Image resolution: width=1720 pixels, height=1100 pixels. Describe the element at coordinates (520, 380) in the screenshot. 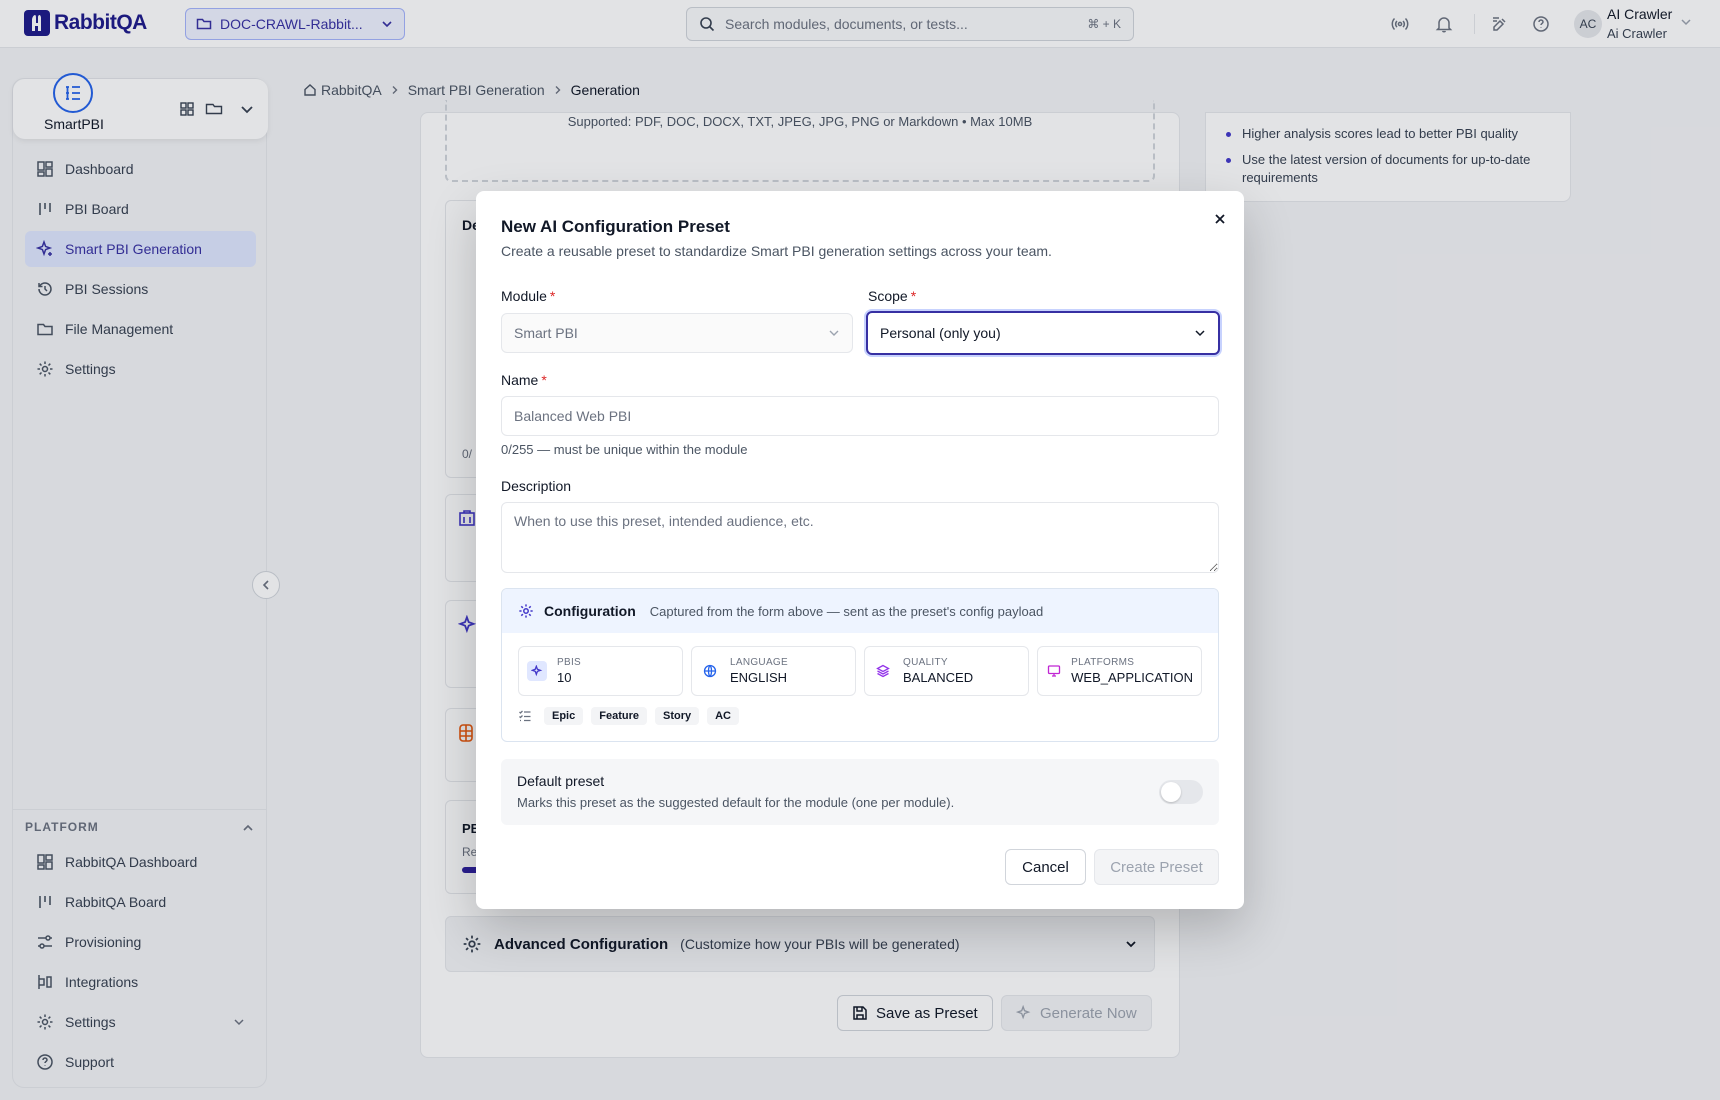

I see `name-label-text: Name` at that location.